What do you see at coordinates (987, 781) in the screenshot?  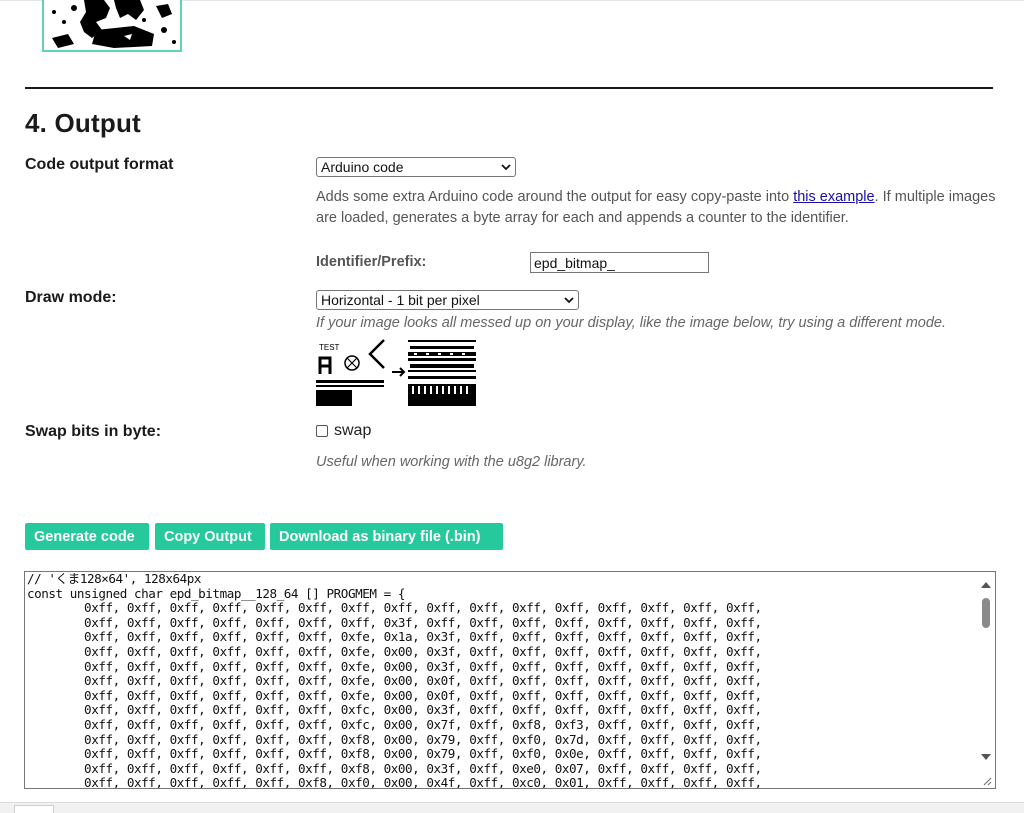 I see `resize-grip-icon` at bounding box center [987, 781].